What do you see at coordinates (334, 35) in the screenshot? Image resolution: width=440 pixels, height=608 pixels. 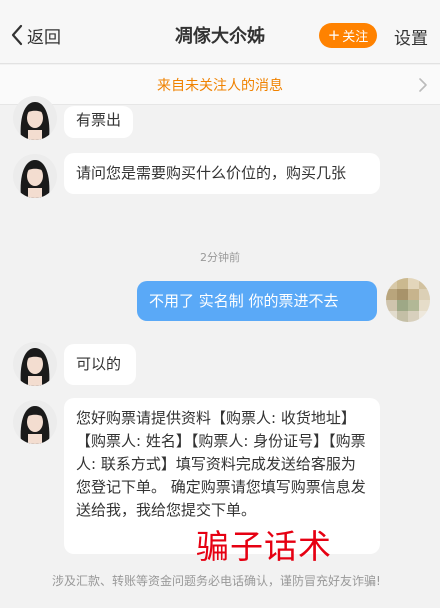 I see `plus-icon: +` at bounding box center [334, 35].